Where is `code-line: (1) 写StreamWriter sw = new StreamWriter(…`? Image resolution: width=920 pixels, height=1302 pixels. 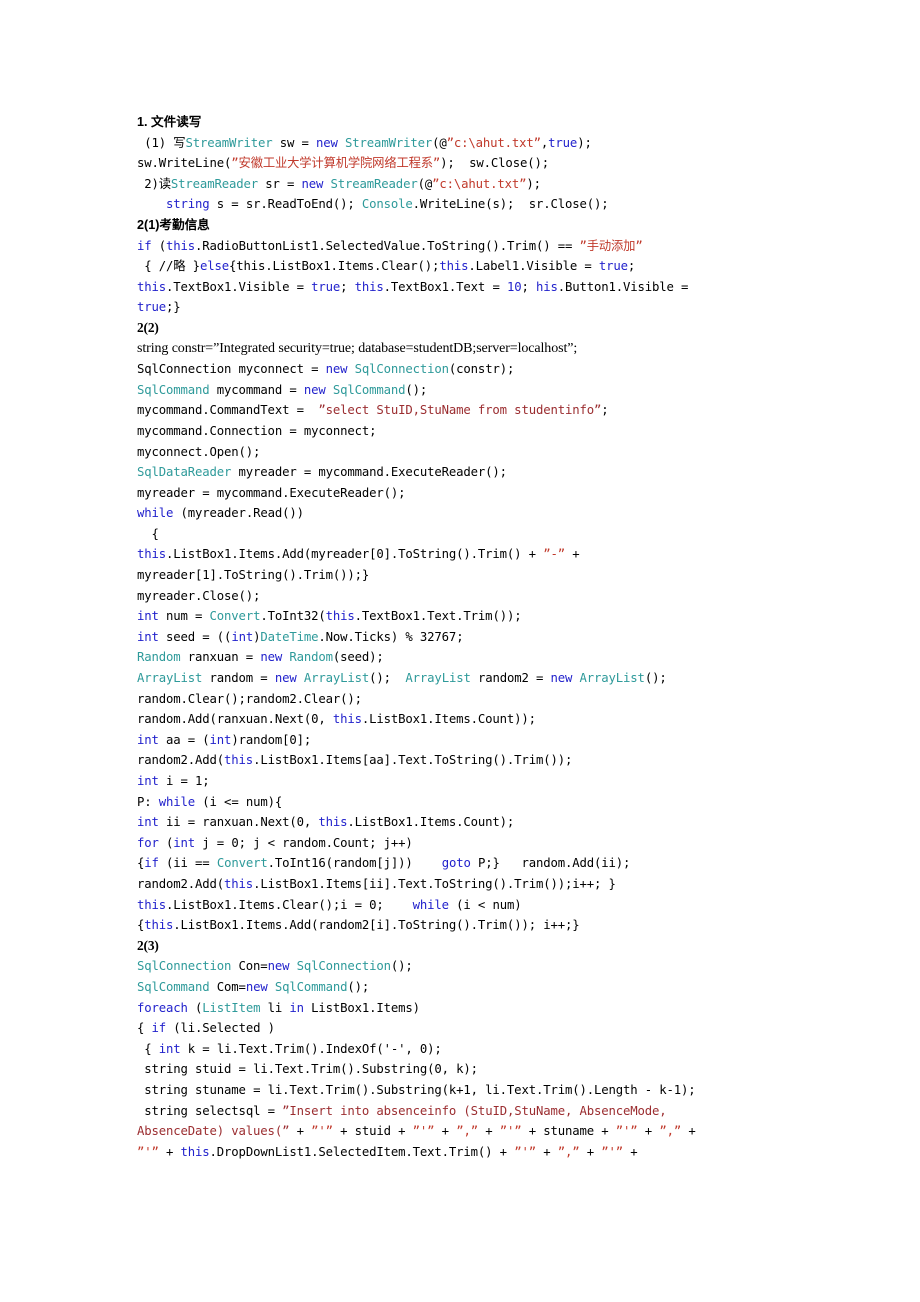 code-line: (1) 写StreamWriter sw = new StreamWriter(… is located at coordinates (483, 143).